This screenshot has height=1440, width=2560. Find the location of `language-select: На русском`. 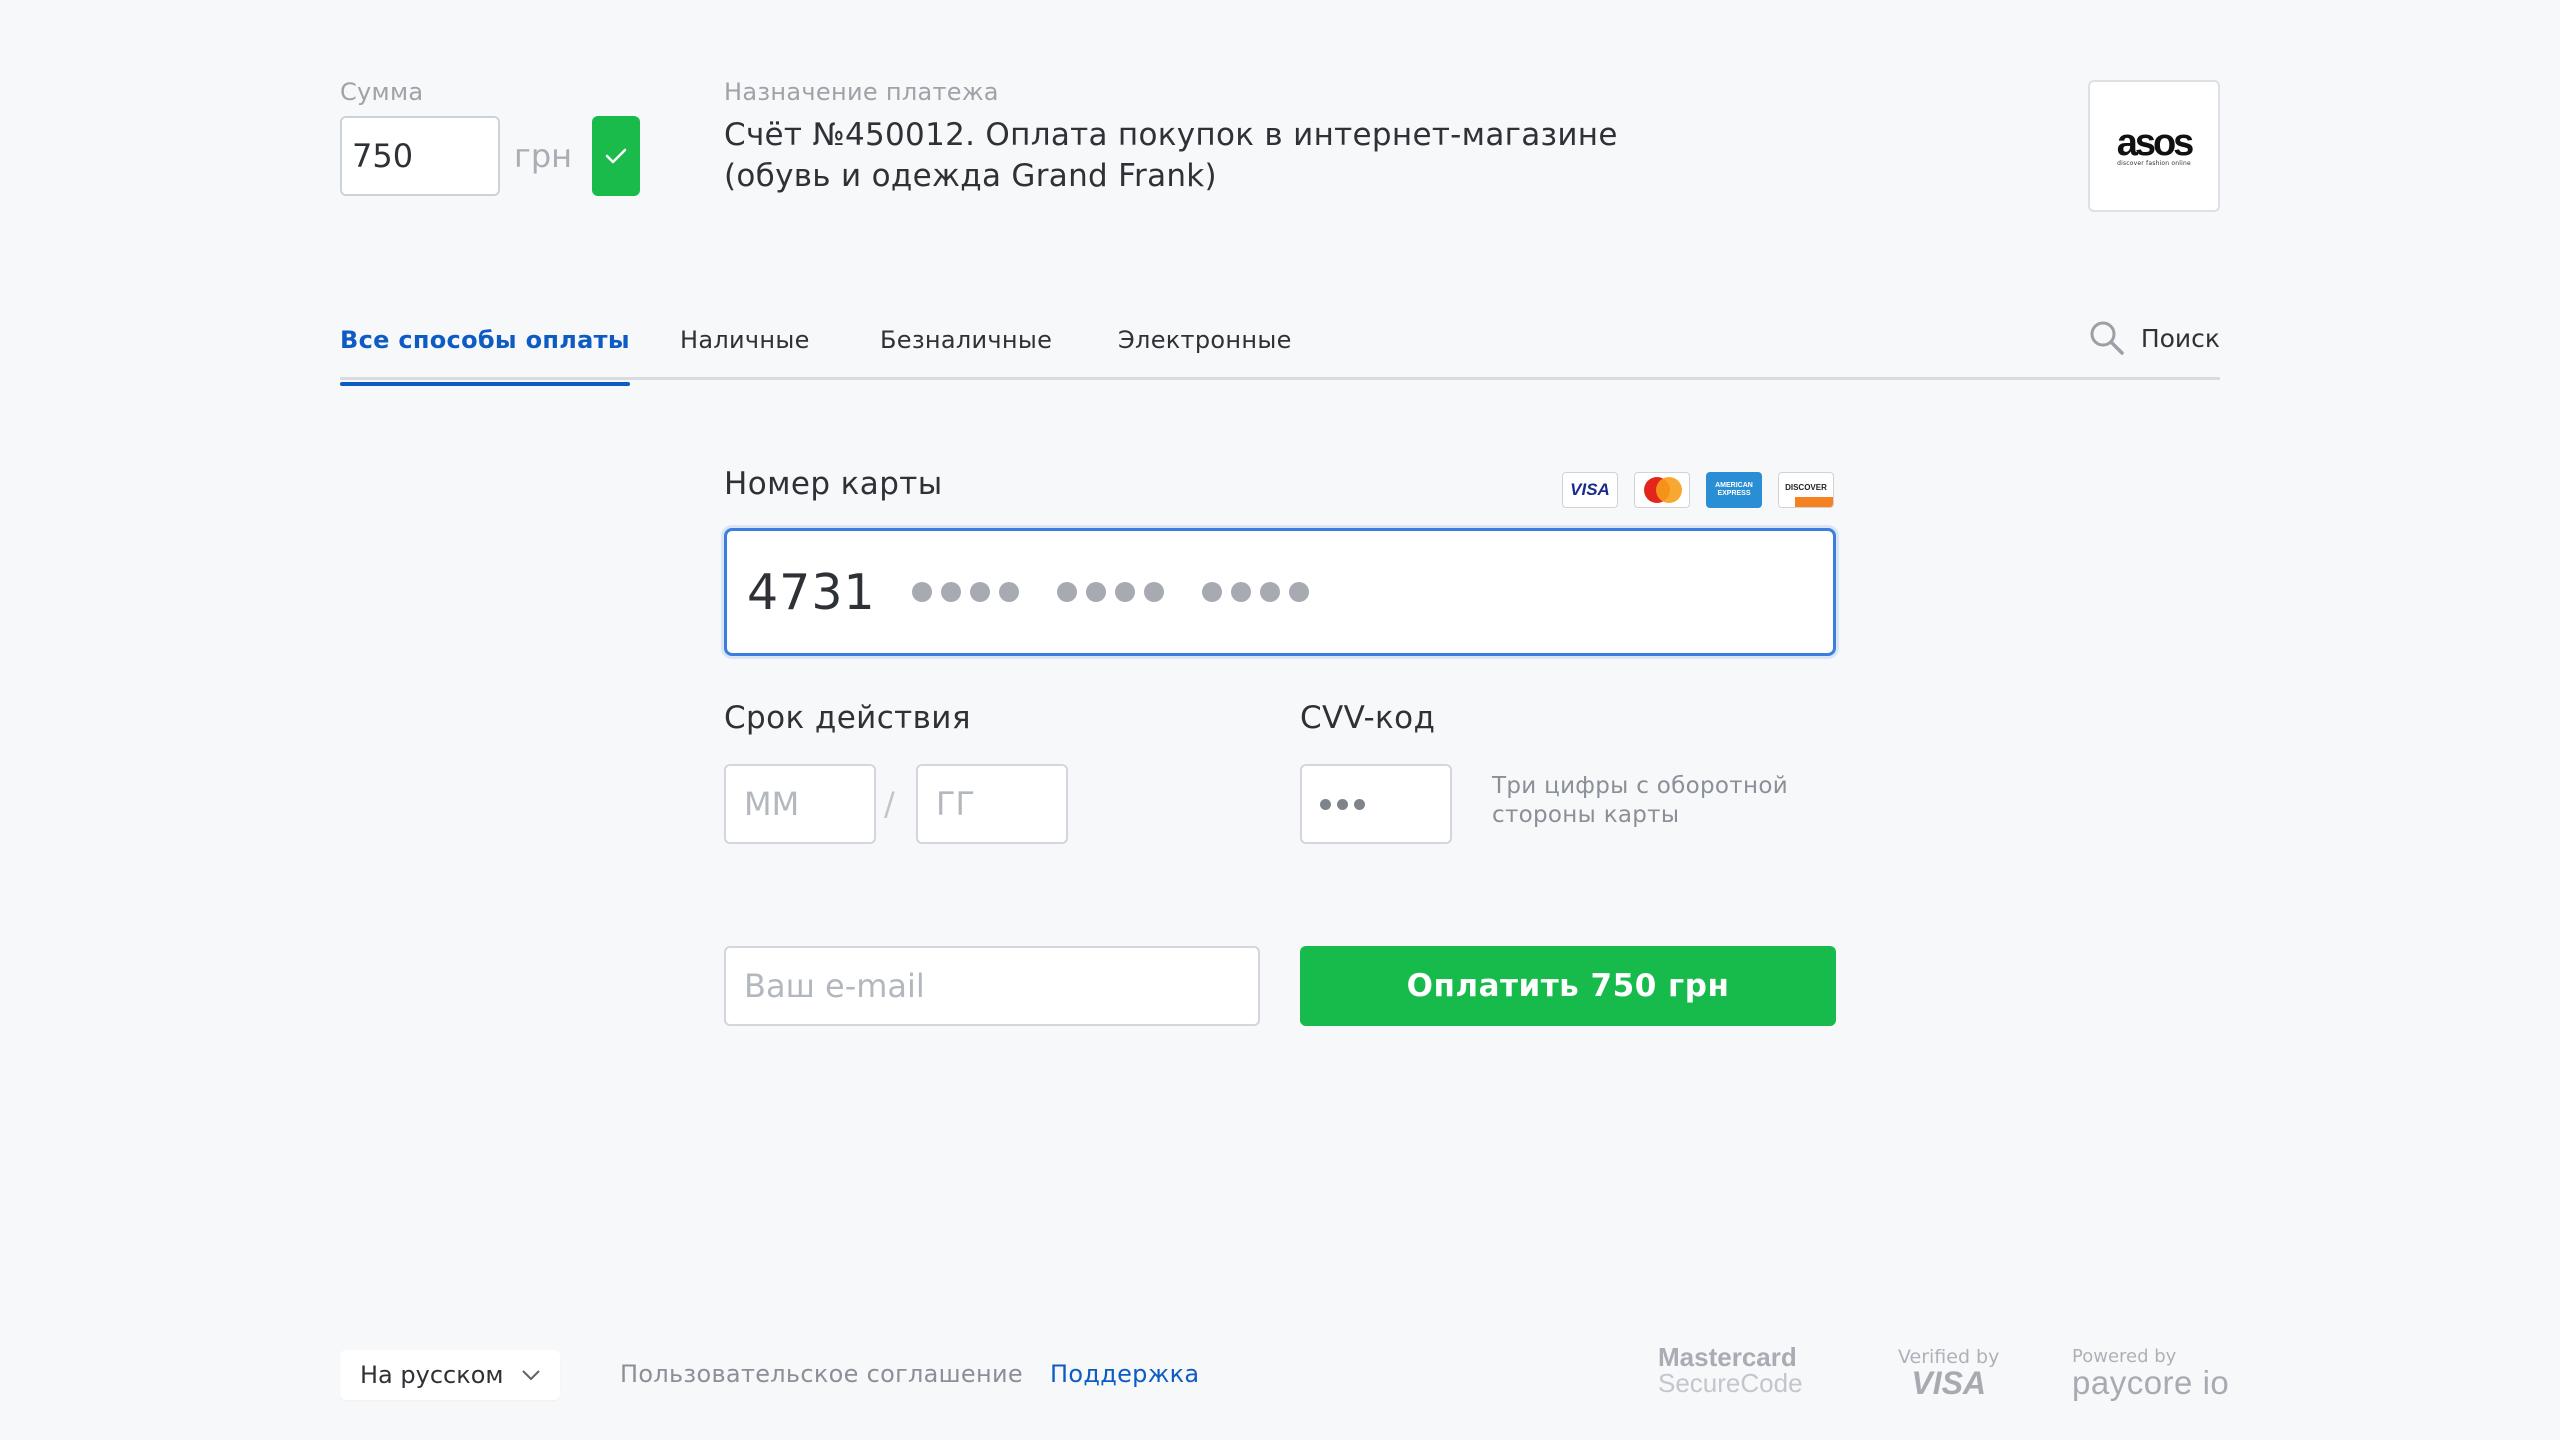

language-select: На русском is located at coordinates (450, 1375).